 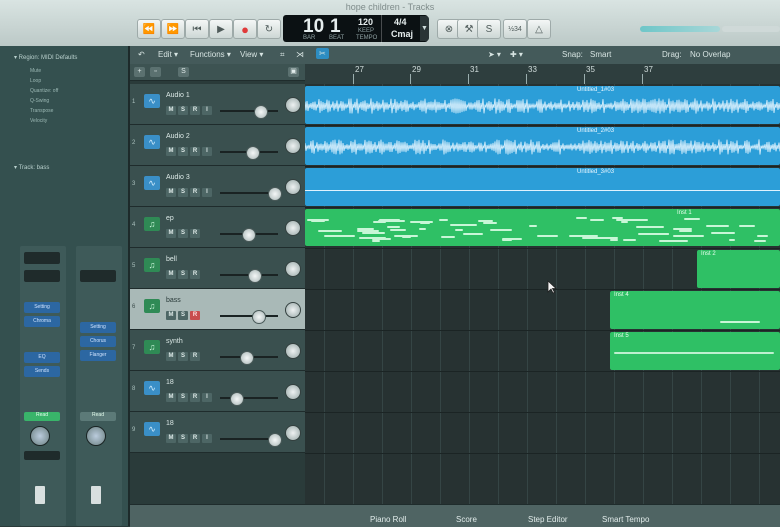 I want to click on strip-plugin-2: Chroma, so click(x=42, y=321).